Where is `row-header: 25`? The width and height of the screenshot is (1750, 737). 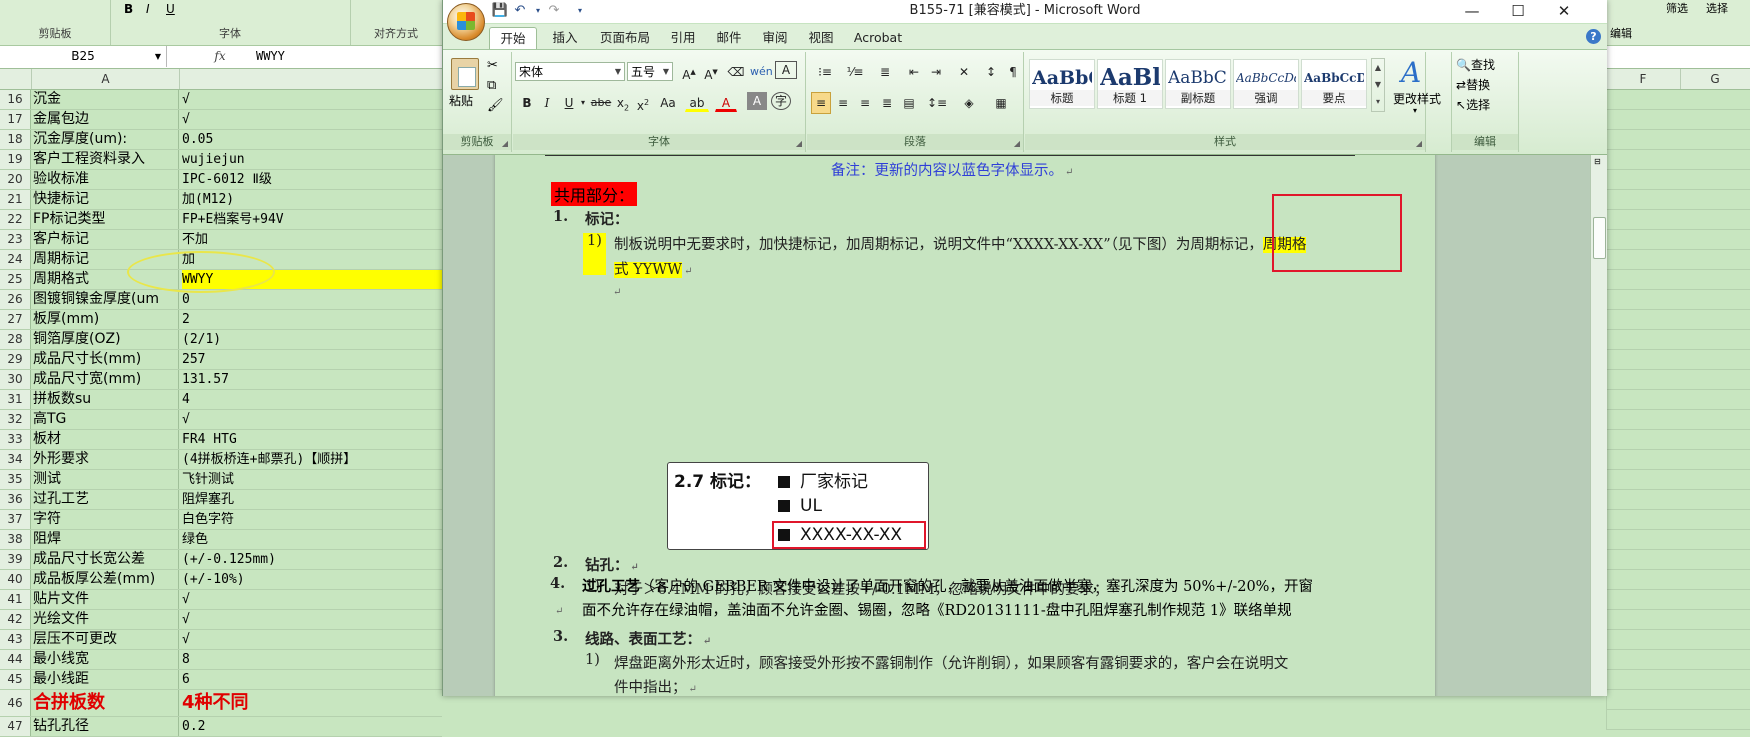
row-header: 25 is located at coordinates (15, 279).